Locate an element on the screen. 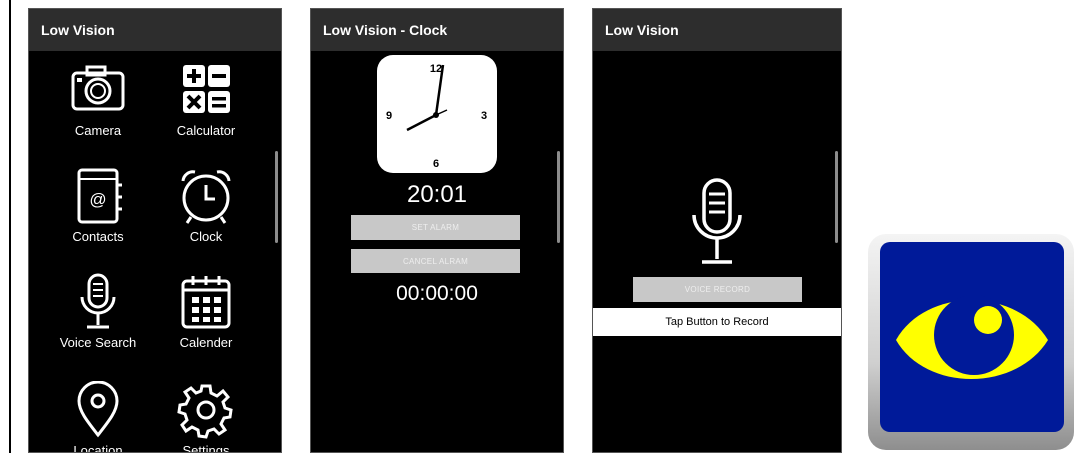  countdown-timer: 00:00:00 is located at coordinates (437, 293).